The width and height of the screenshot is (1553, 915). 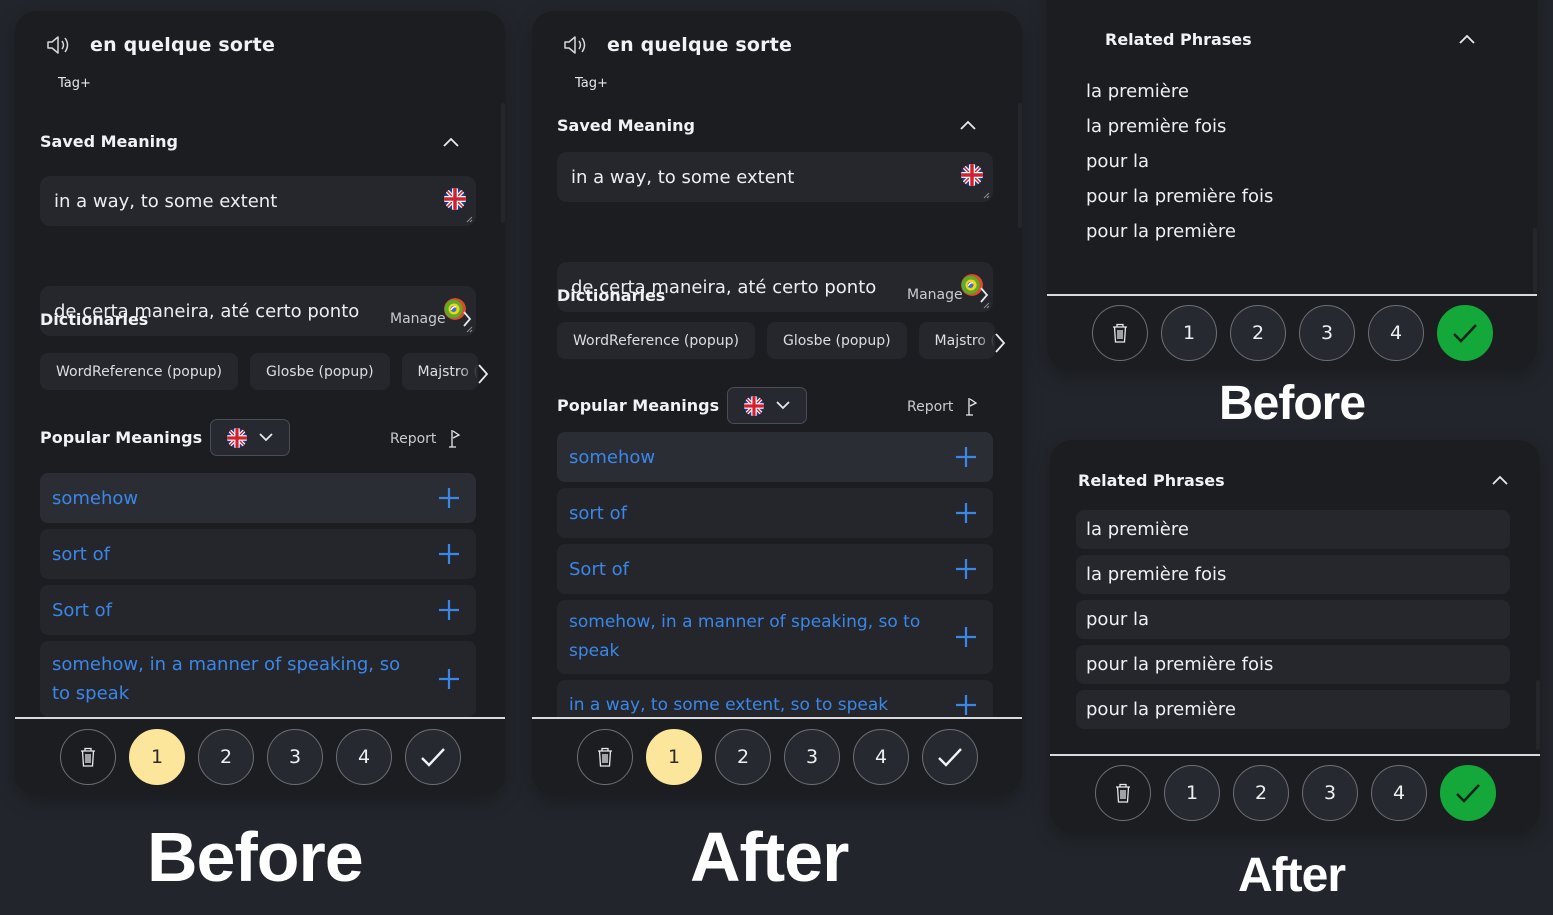 I want to click on chevron-down-icon, so click(x=783, y=405).